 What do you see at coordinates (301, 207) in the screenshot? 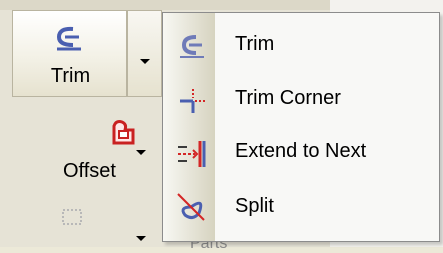
I see `menu-item-split: Split` at bounding box center [301, 207].